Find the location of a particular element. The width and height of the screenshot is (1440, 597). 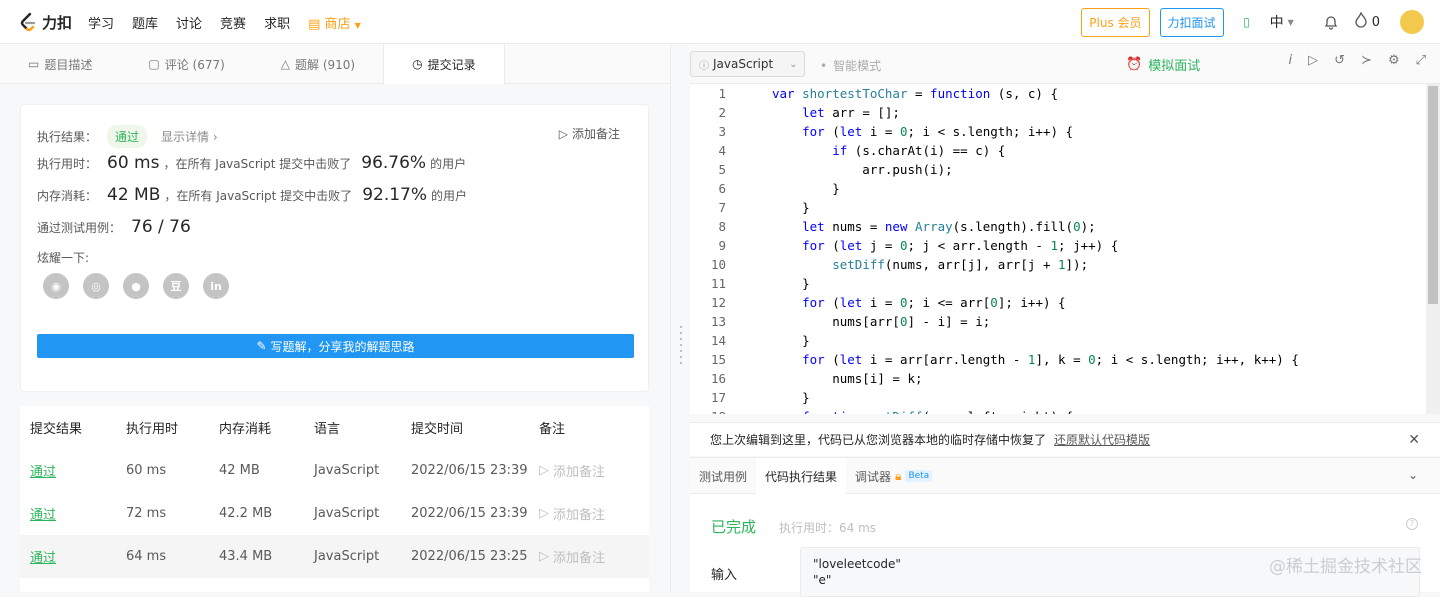

row-note-label: 添加备注 is located at coordinates (579, 515).